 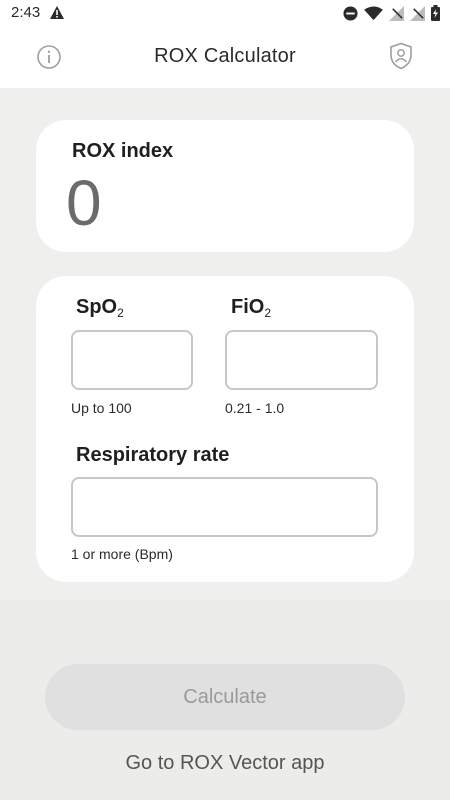 I want to click on status-time: 2:43, so click(x=26, y=12).